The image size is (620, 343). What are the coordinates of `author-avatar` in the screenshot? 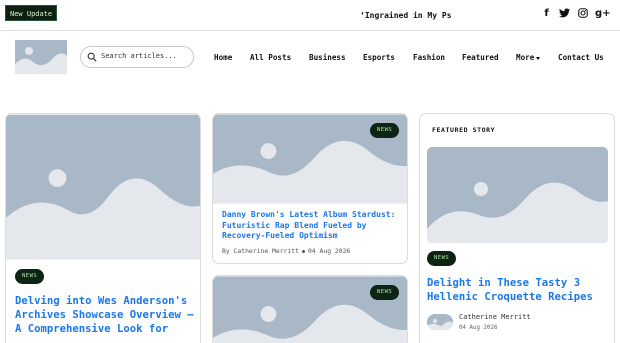 It's located at (440, 322).